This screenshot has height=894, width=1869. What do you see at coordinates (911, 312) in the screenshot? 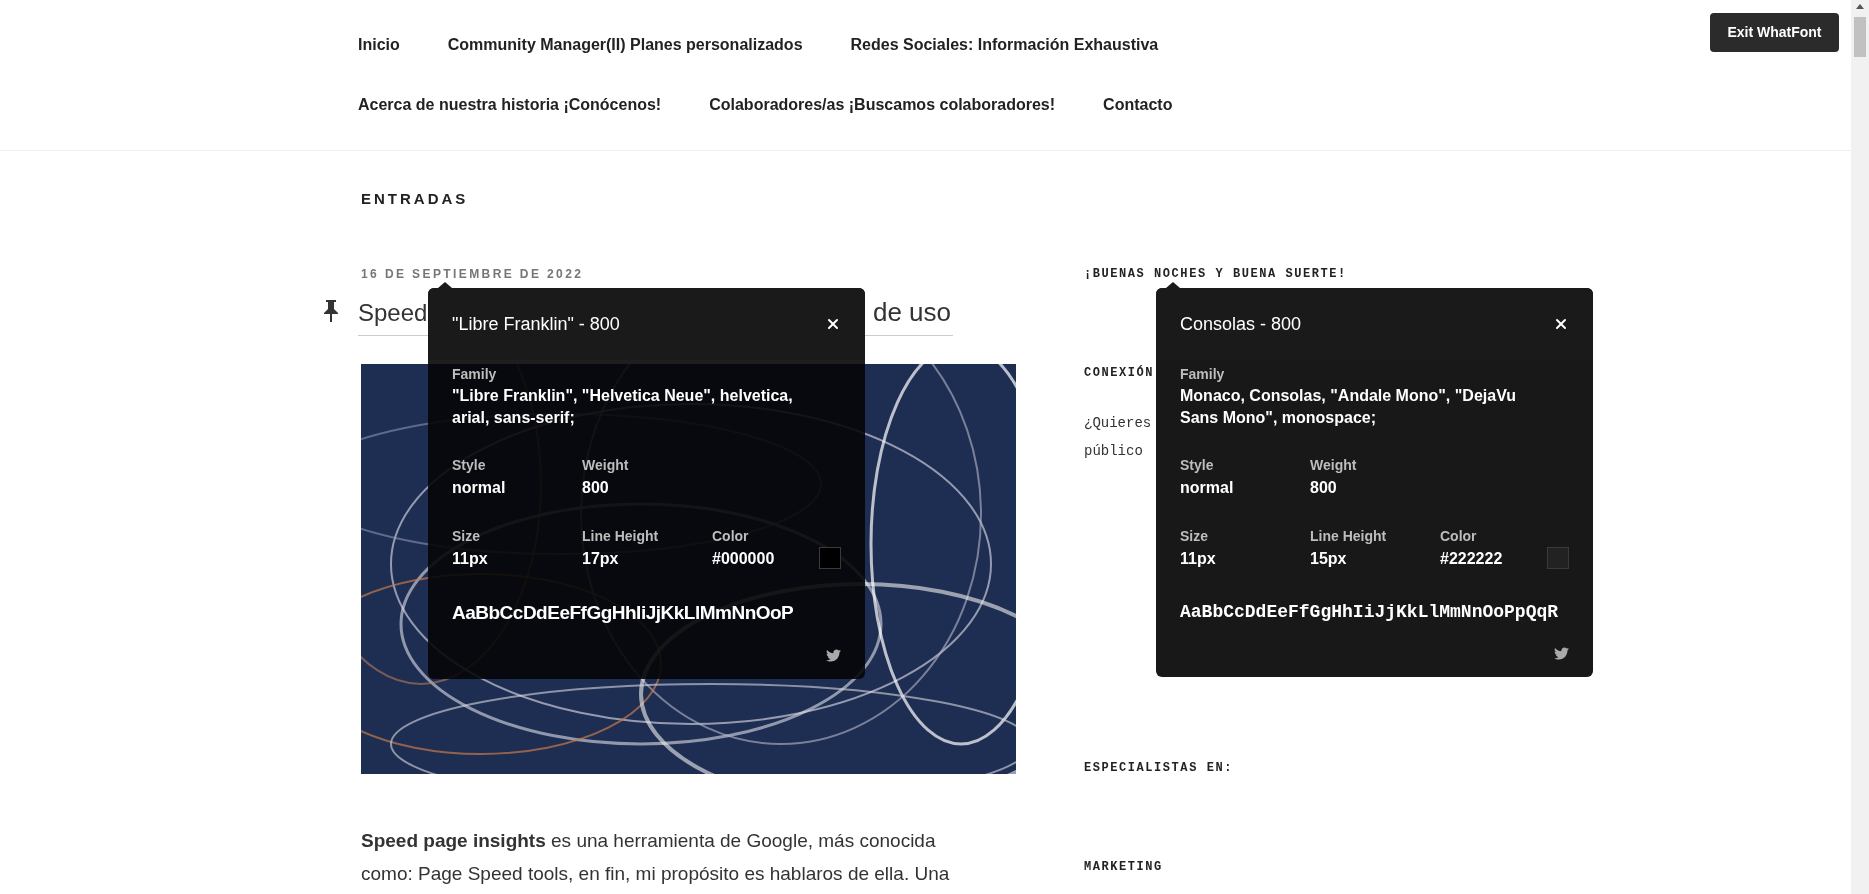
I see `post-title: de uso` at bounding box center [911, 312].